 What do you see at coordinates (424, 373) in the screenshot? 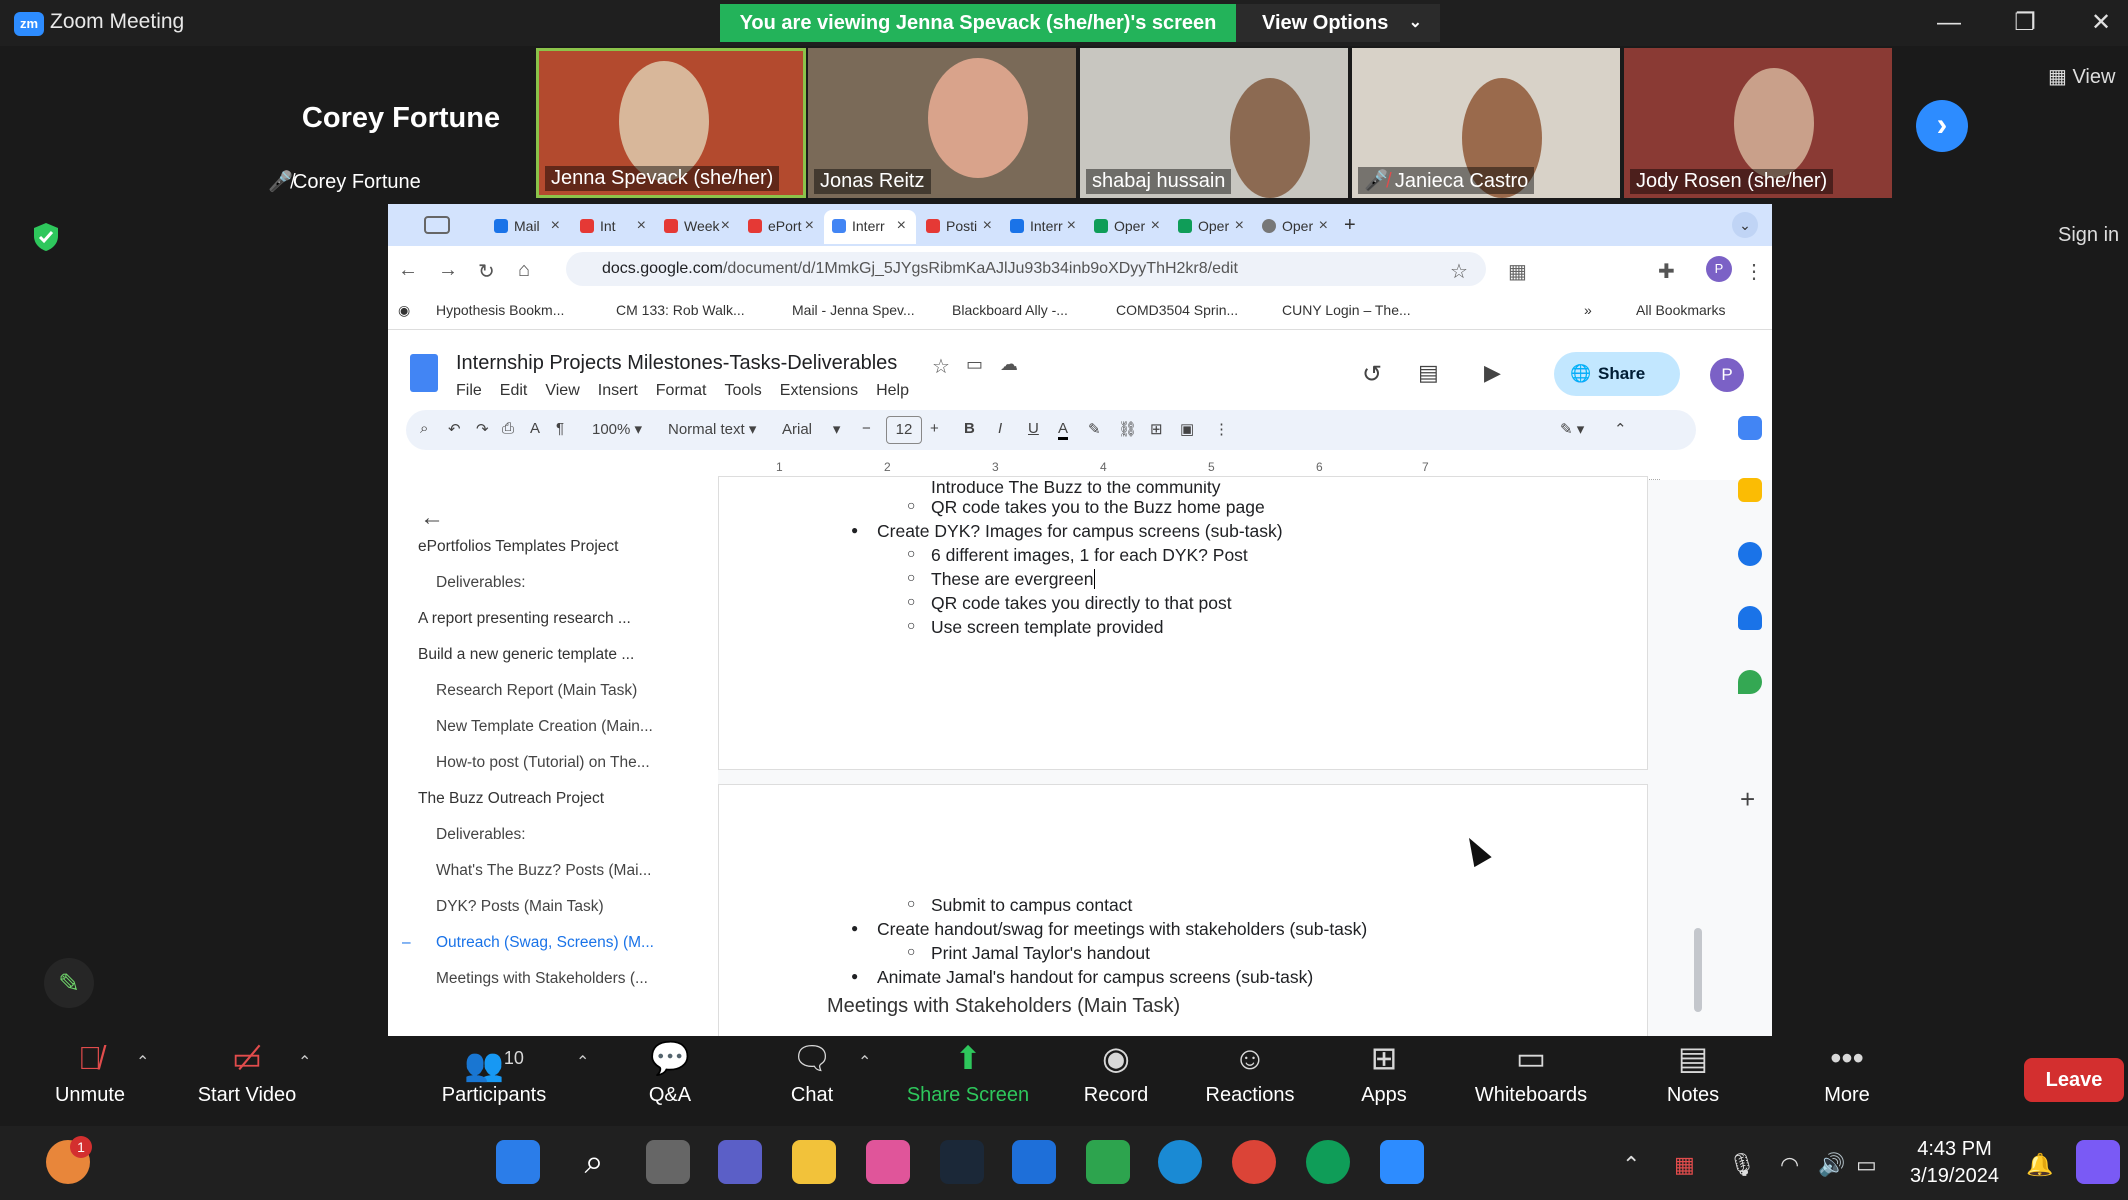
I see `docs-logo-icon` at bounding box center [424, 373].